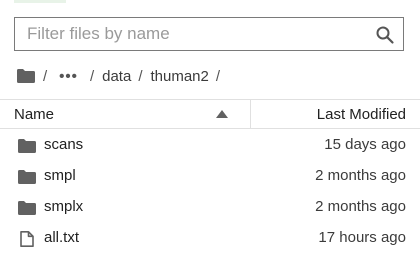  What do you see at coordinates (63, 206) in the screenshot?
I see `file-name: smplx` at bounding box center [63, 206].